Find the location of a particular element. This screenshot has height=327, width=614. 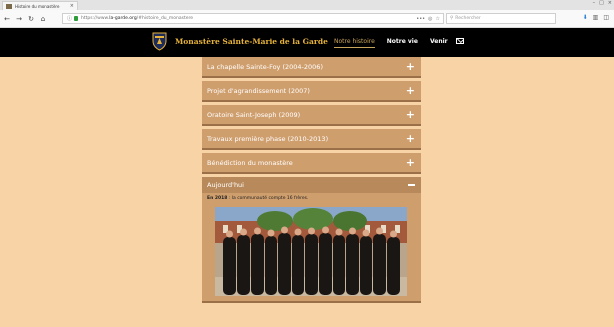

nav-notre-histoire: Notre histoire is located at coordinates (354, 43).